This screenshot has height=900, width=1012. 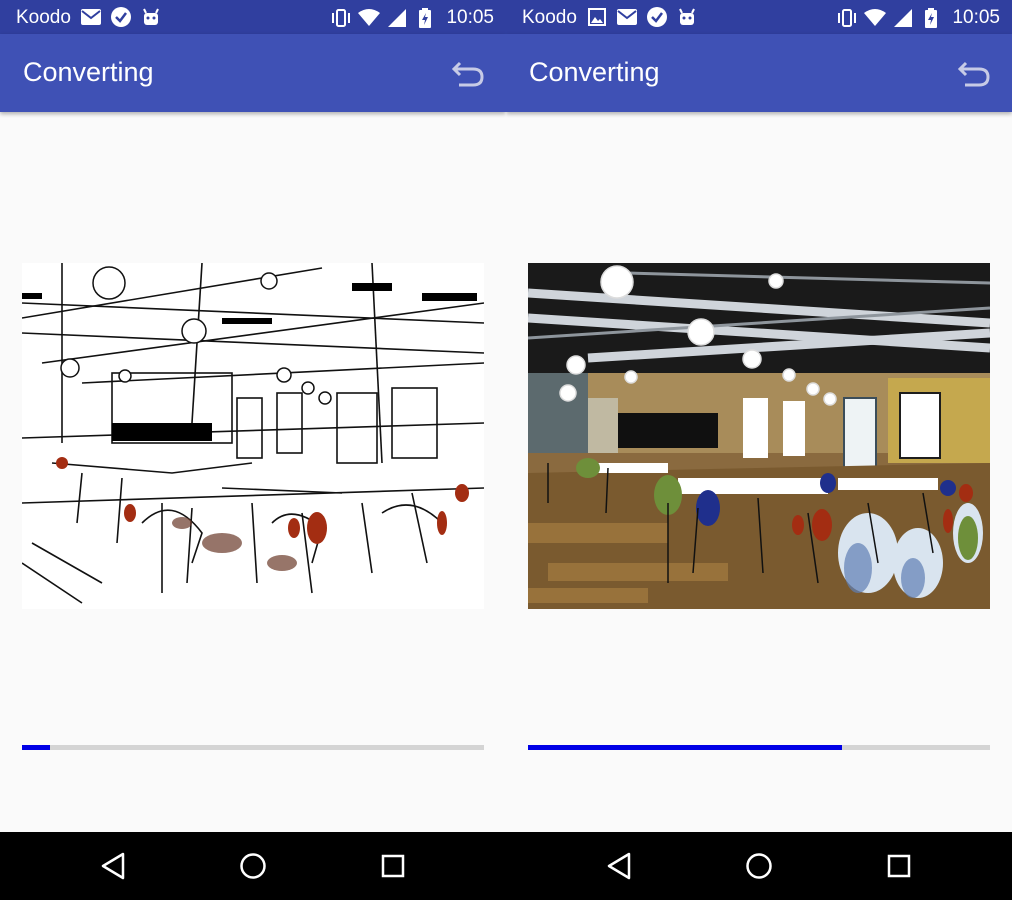 I want to click on image-icon, so click(x=597, y=17).